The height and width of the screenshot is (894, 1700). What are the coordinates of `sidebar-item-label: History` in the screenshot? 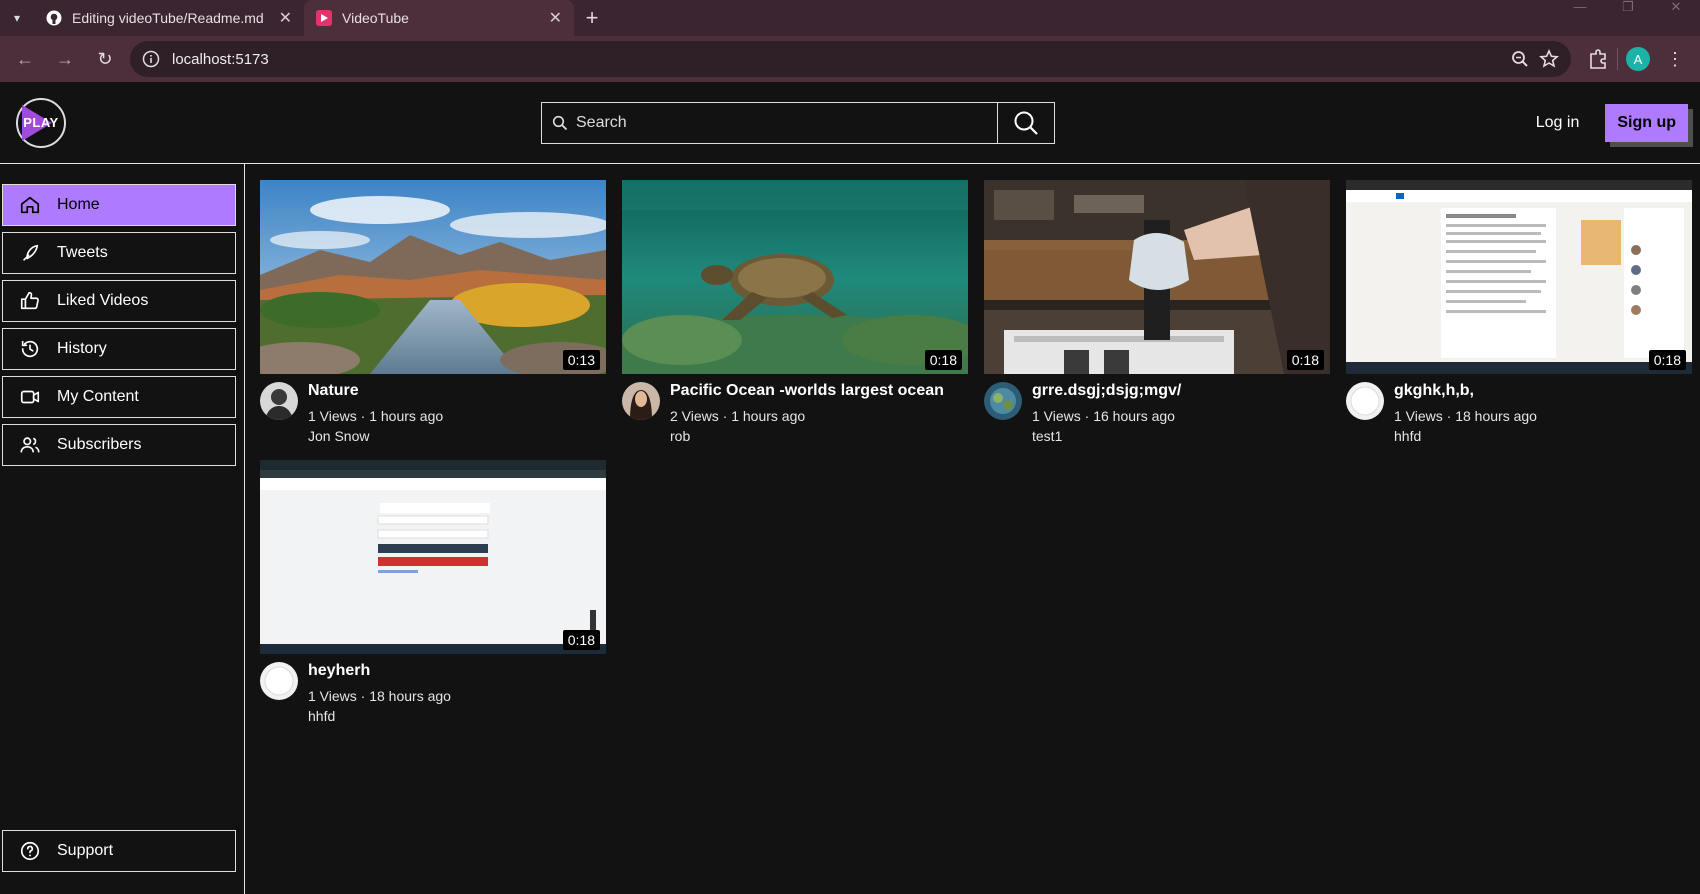 It's located at (82, 348).